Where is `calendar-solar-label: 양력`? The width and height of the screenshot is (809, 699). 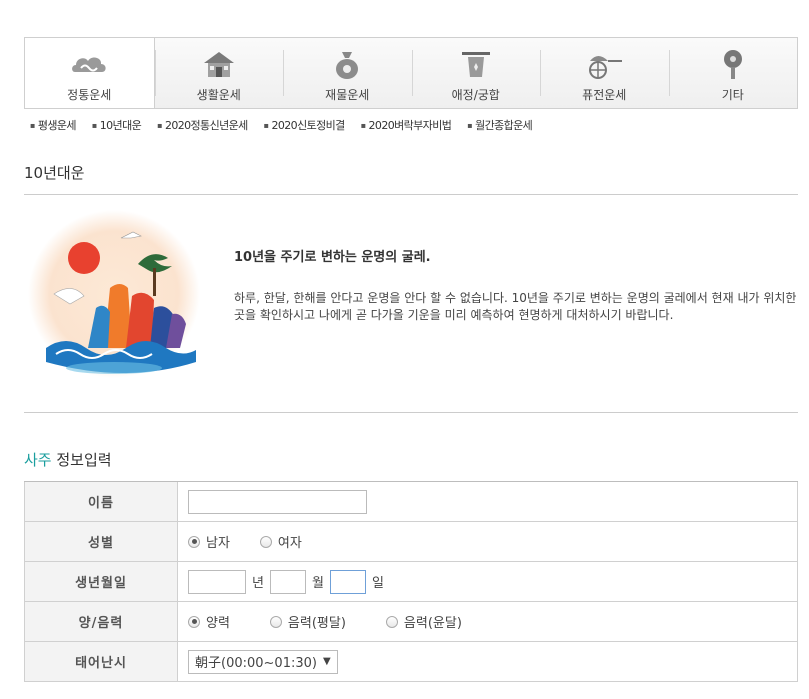
calendar-solar-label: 양력 is located at coordinates (218, 623).